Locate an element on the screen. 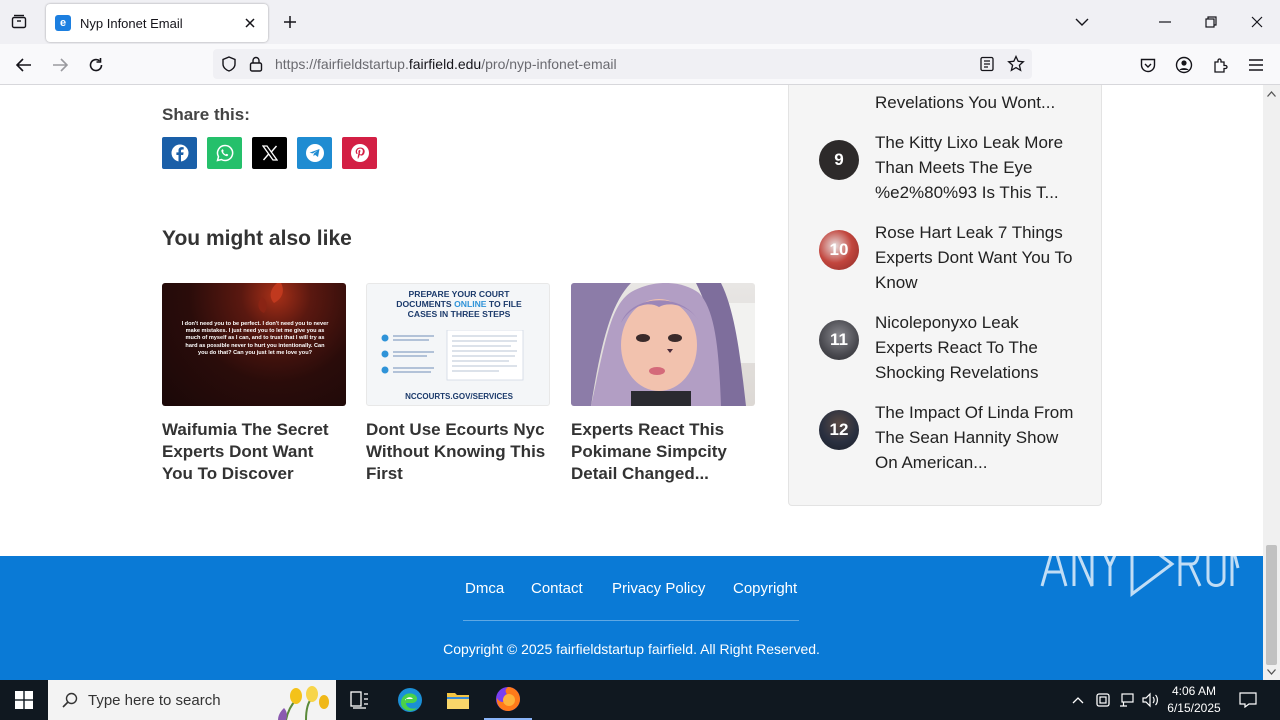 The height and width of the screenshot is (720, 1280). court-image-heading-tofile: TO FILE is located at coordinates (505, 304).